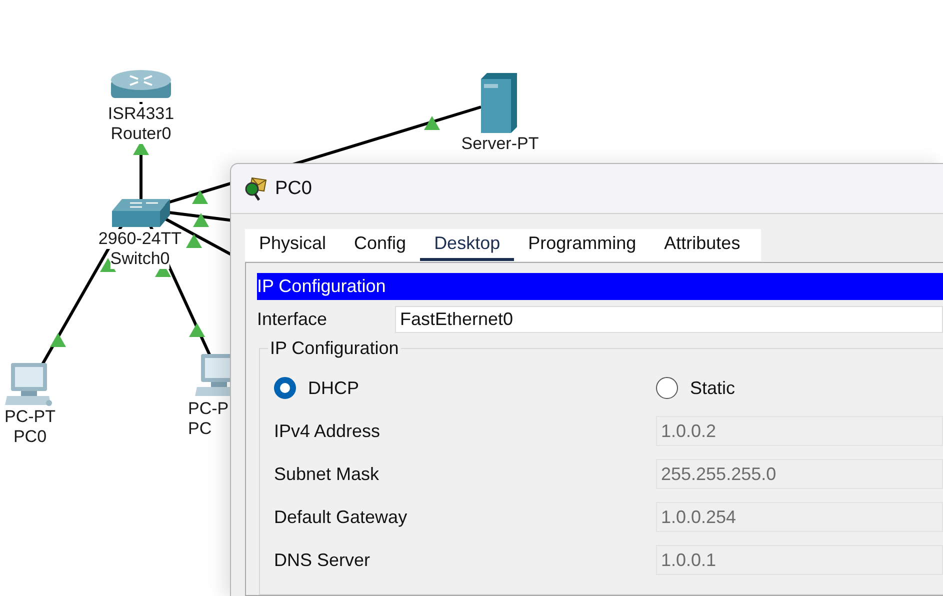 This screenshot has width=943, height=596. What do you see at coordinates (328, 431) in the screenshot?
I see `field-label: IPv4 Address` at bounding box center [328, 431].